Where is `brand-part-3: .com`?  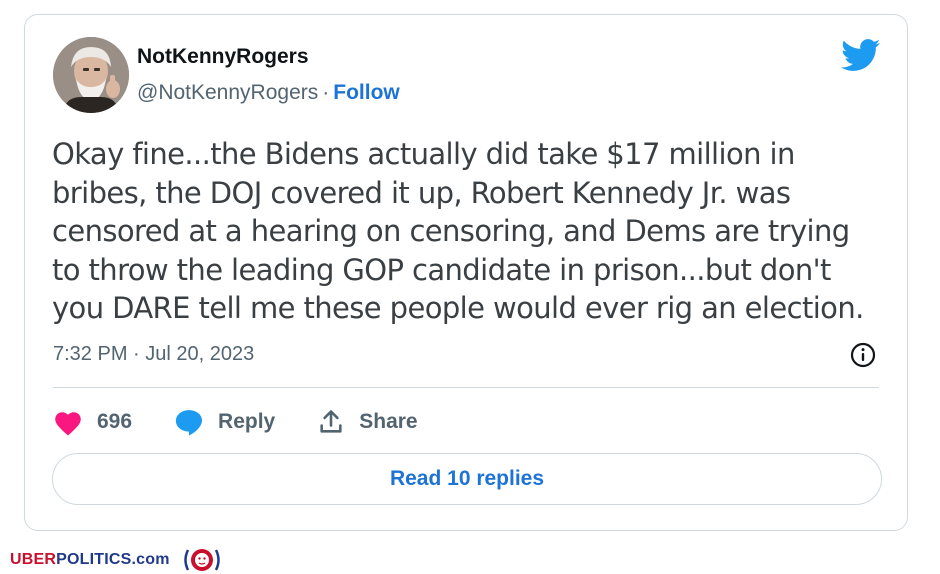 brand-part-3: .com is located at coordinates (150, 559).